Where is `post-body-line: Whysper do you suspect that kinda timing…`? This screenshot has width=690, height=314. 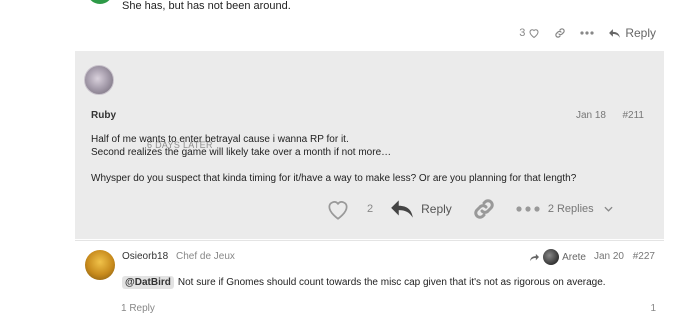
post-body-line: Whysper do you suspect that kinda timing… is located at coordinates (334, 178).